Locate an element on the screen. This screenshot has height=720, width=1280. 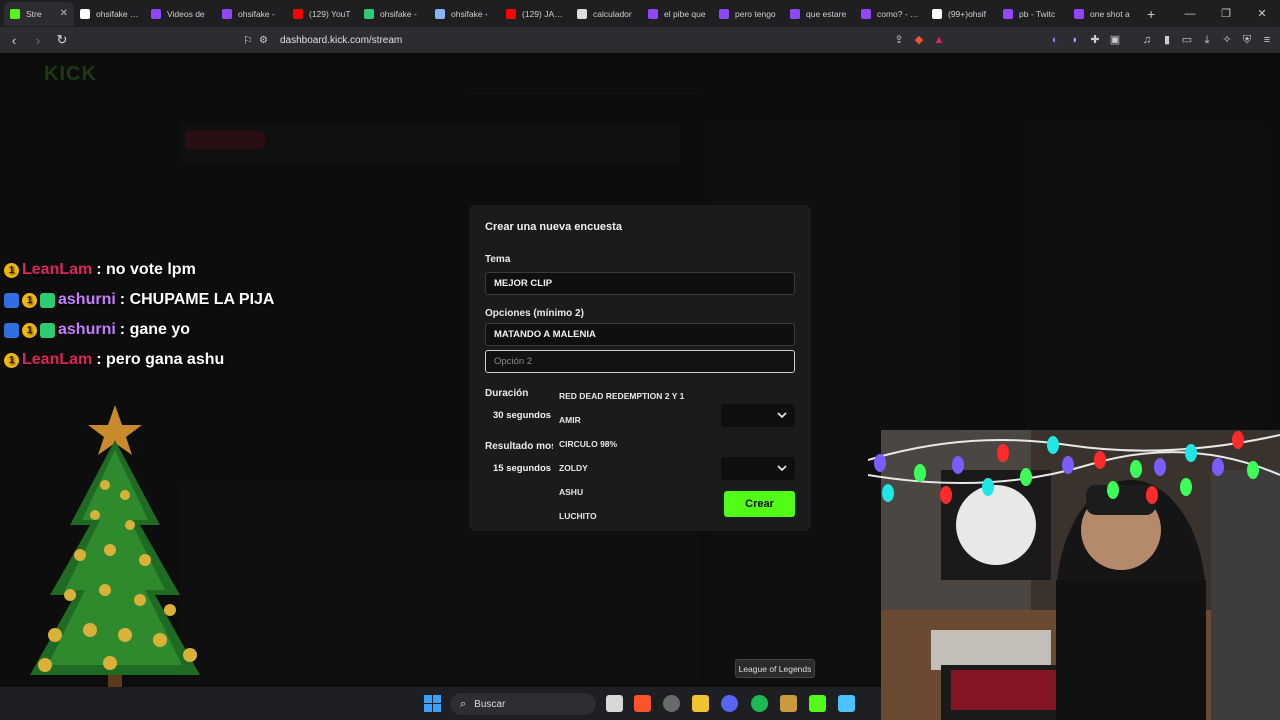
taskbar-tooltip: League of Legends is located at coordinates (775, 668).